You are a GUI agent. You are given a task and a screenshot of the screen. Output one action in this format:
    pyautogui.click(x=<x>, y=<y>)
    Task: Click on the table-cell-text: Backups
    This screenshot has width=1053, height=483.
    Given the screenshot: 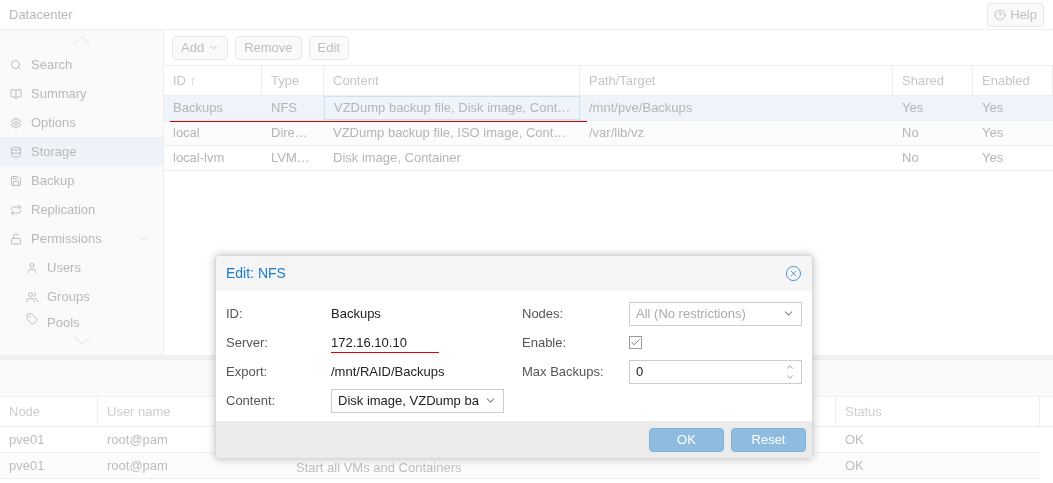 What is the action you would take?
    pyautogui.click(x=198, y=108)
    